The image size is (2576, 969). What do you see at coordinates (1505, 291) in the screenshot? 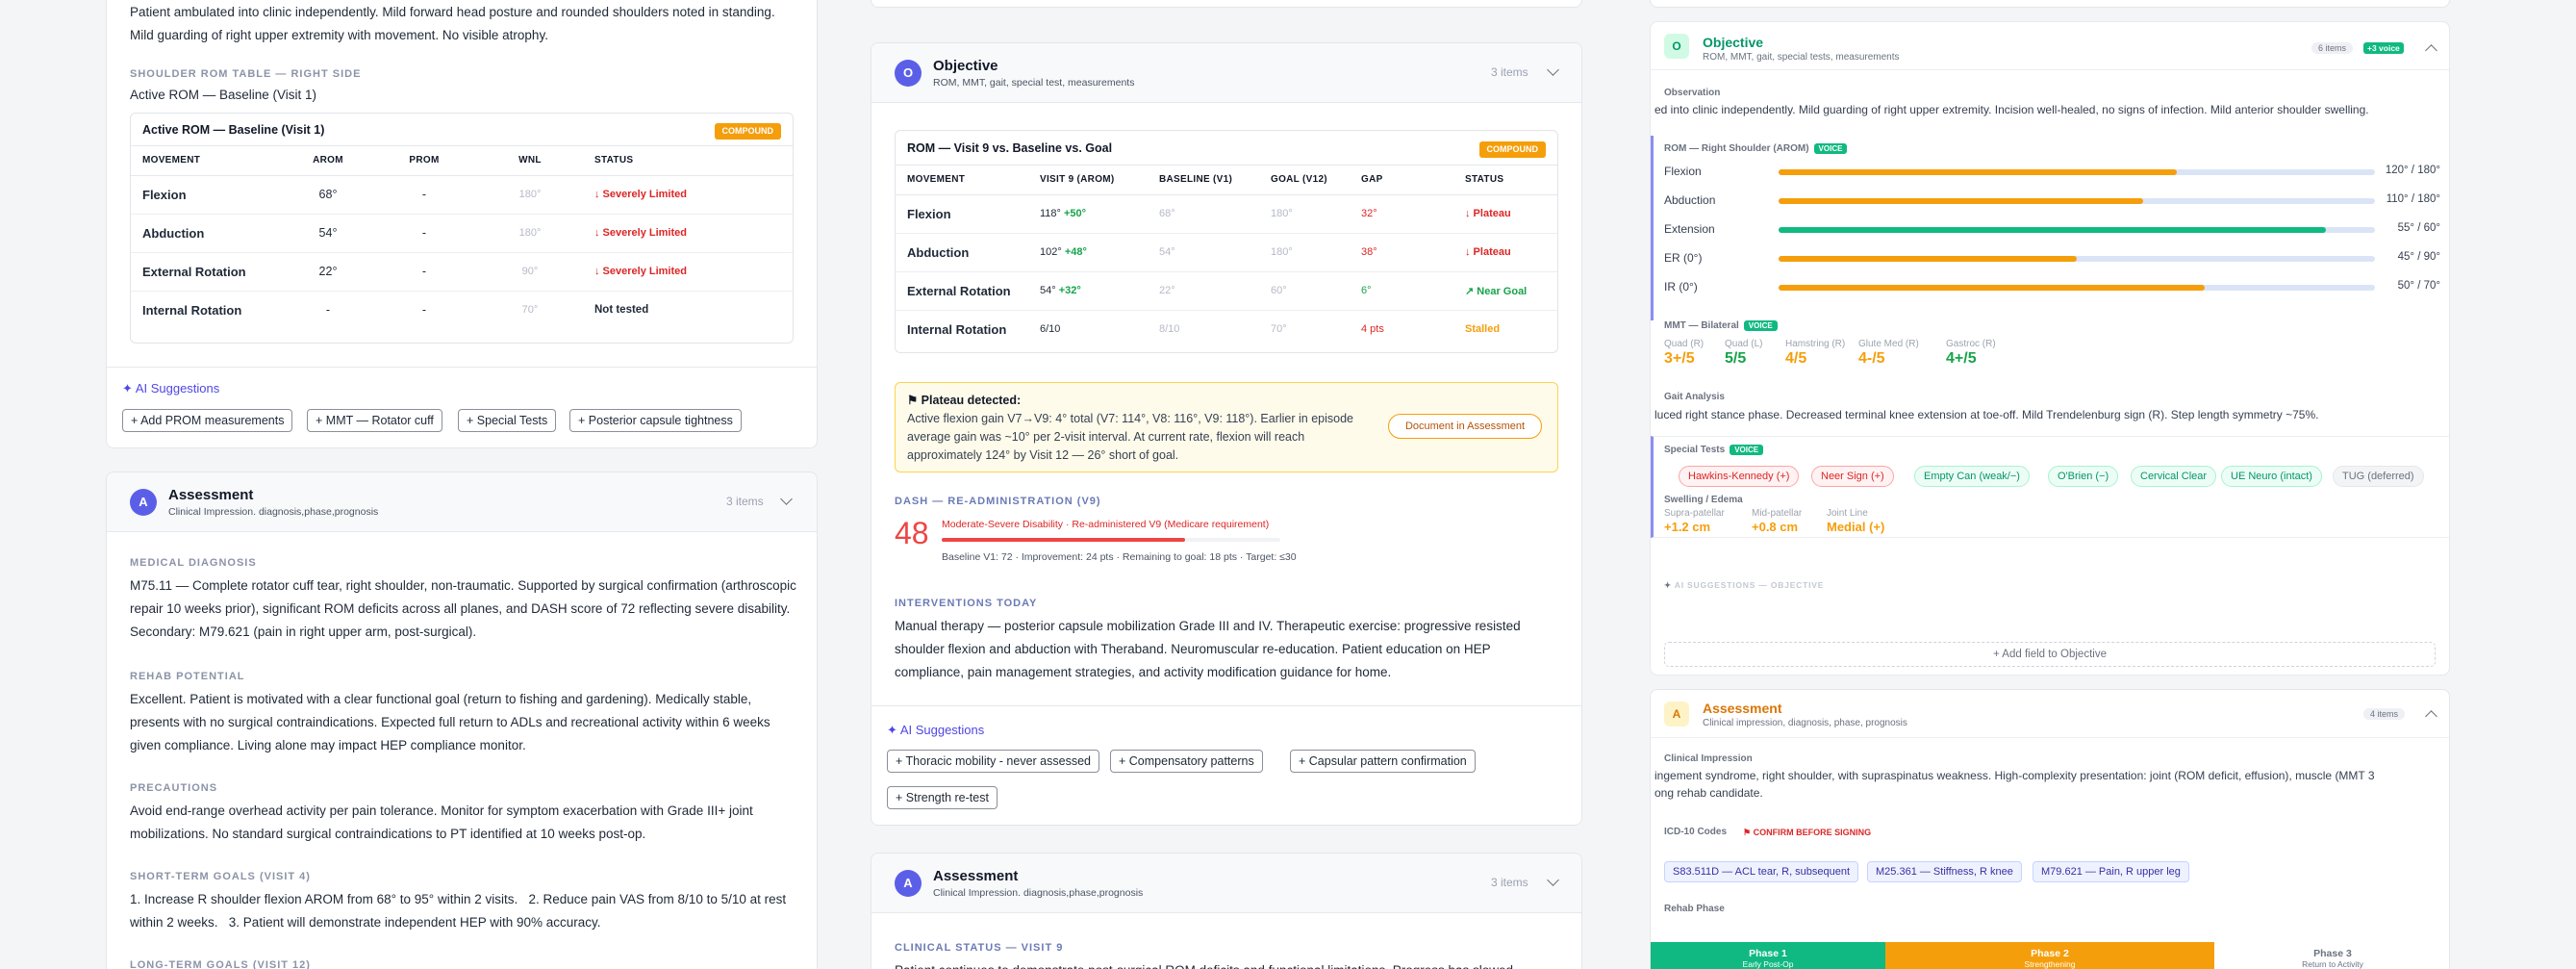
I see `status-cell: ↗ Near Goal` at bounding box center [1505, 291].